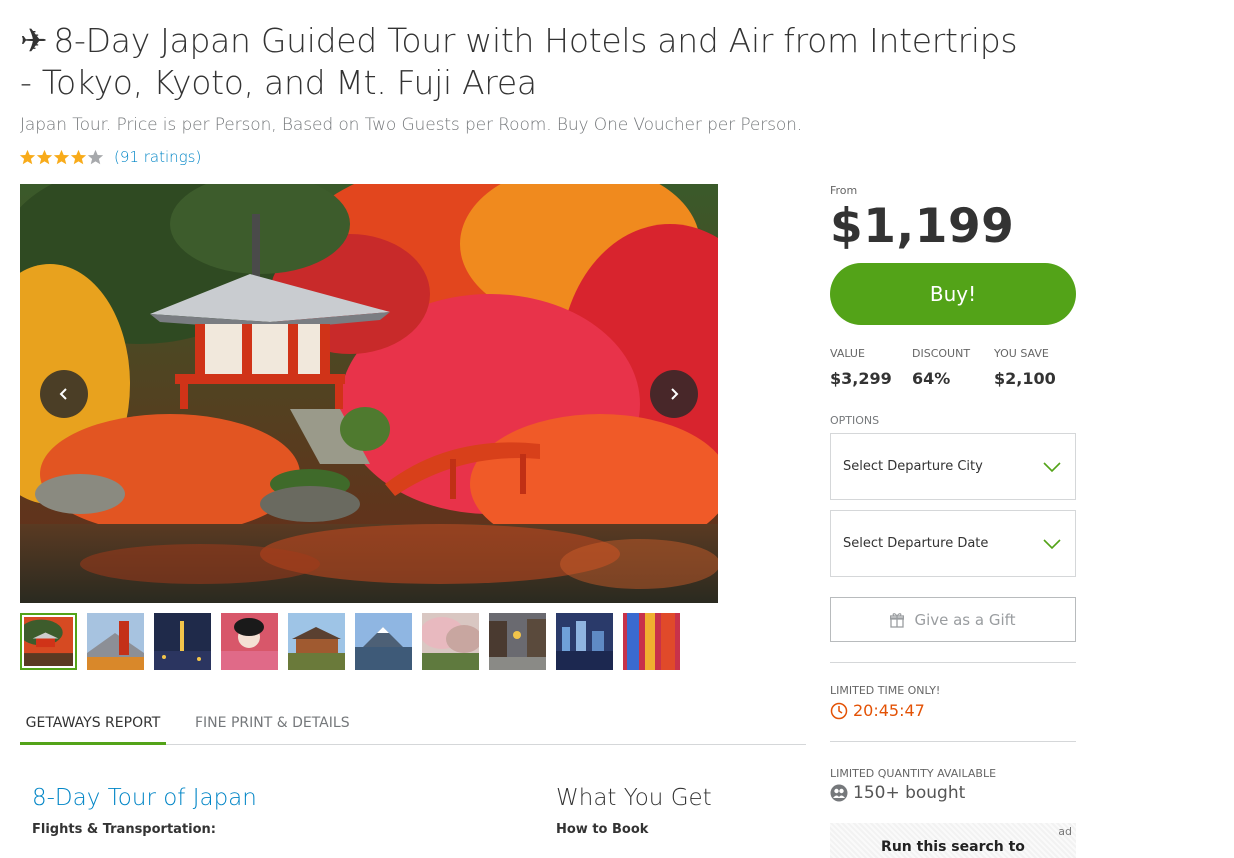  Describe the element at coordinates (885, 690) in the screenshot. I see `limited-time-label: LIMITED TIME ONLY!` at that location.